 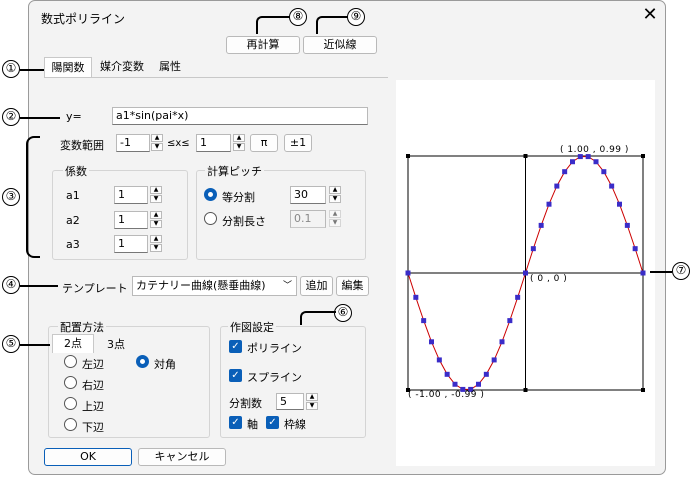 What do you see at coordinates (70, 403) in the screenshot?
I see `placement-top-radio` at bounding box center [70, 403].